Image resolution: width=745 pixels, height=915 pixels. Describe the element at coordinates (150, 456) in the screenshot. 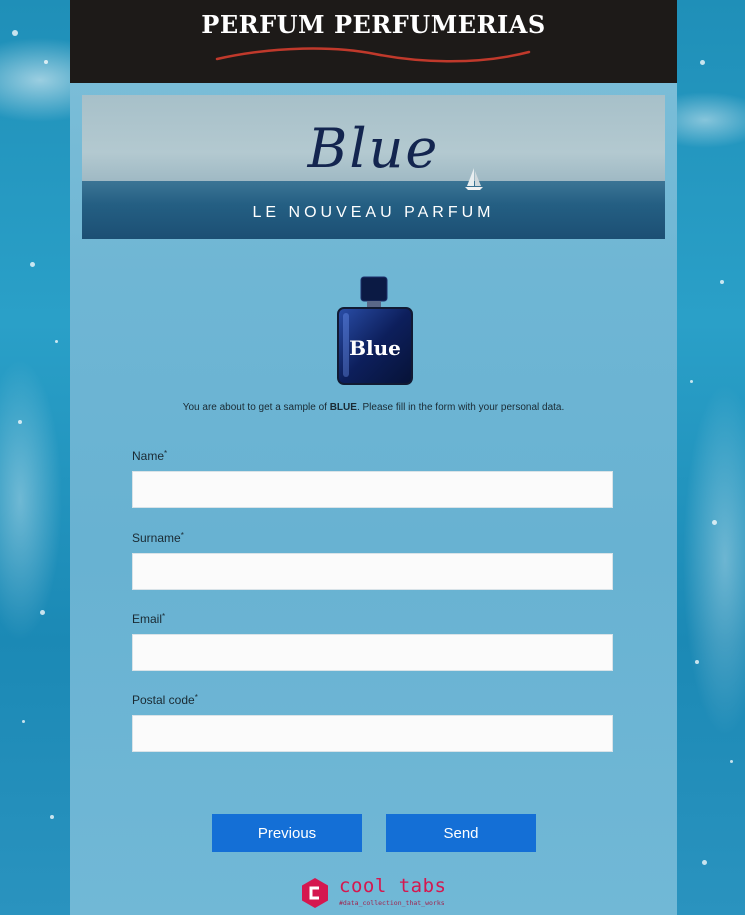

I see `name-label: Name*` at that location.